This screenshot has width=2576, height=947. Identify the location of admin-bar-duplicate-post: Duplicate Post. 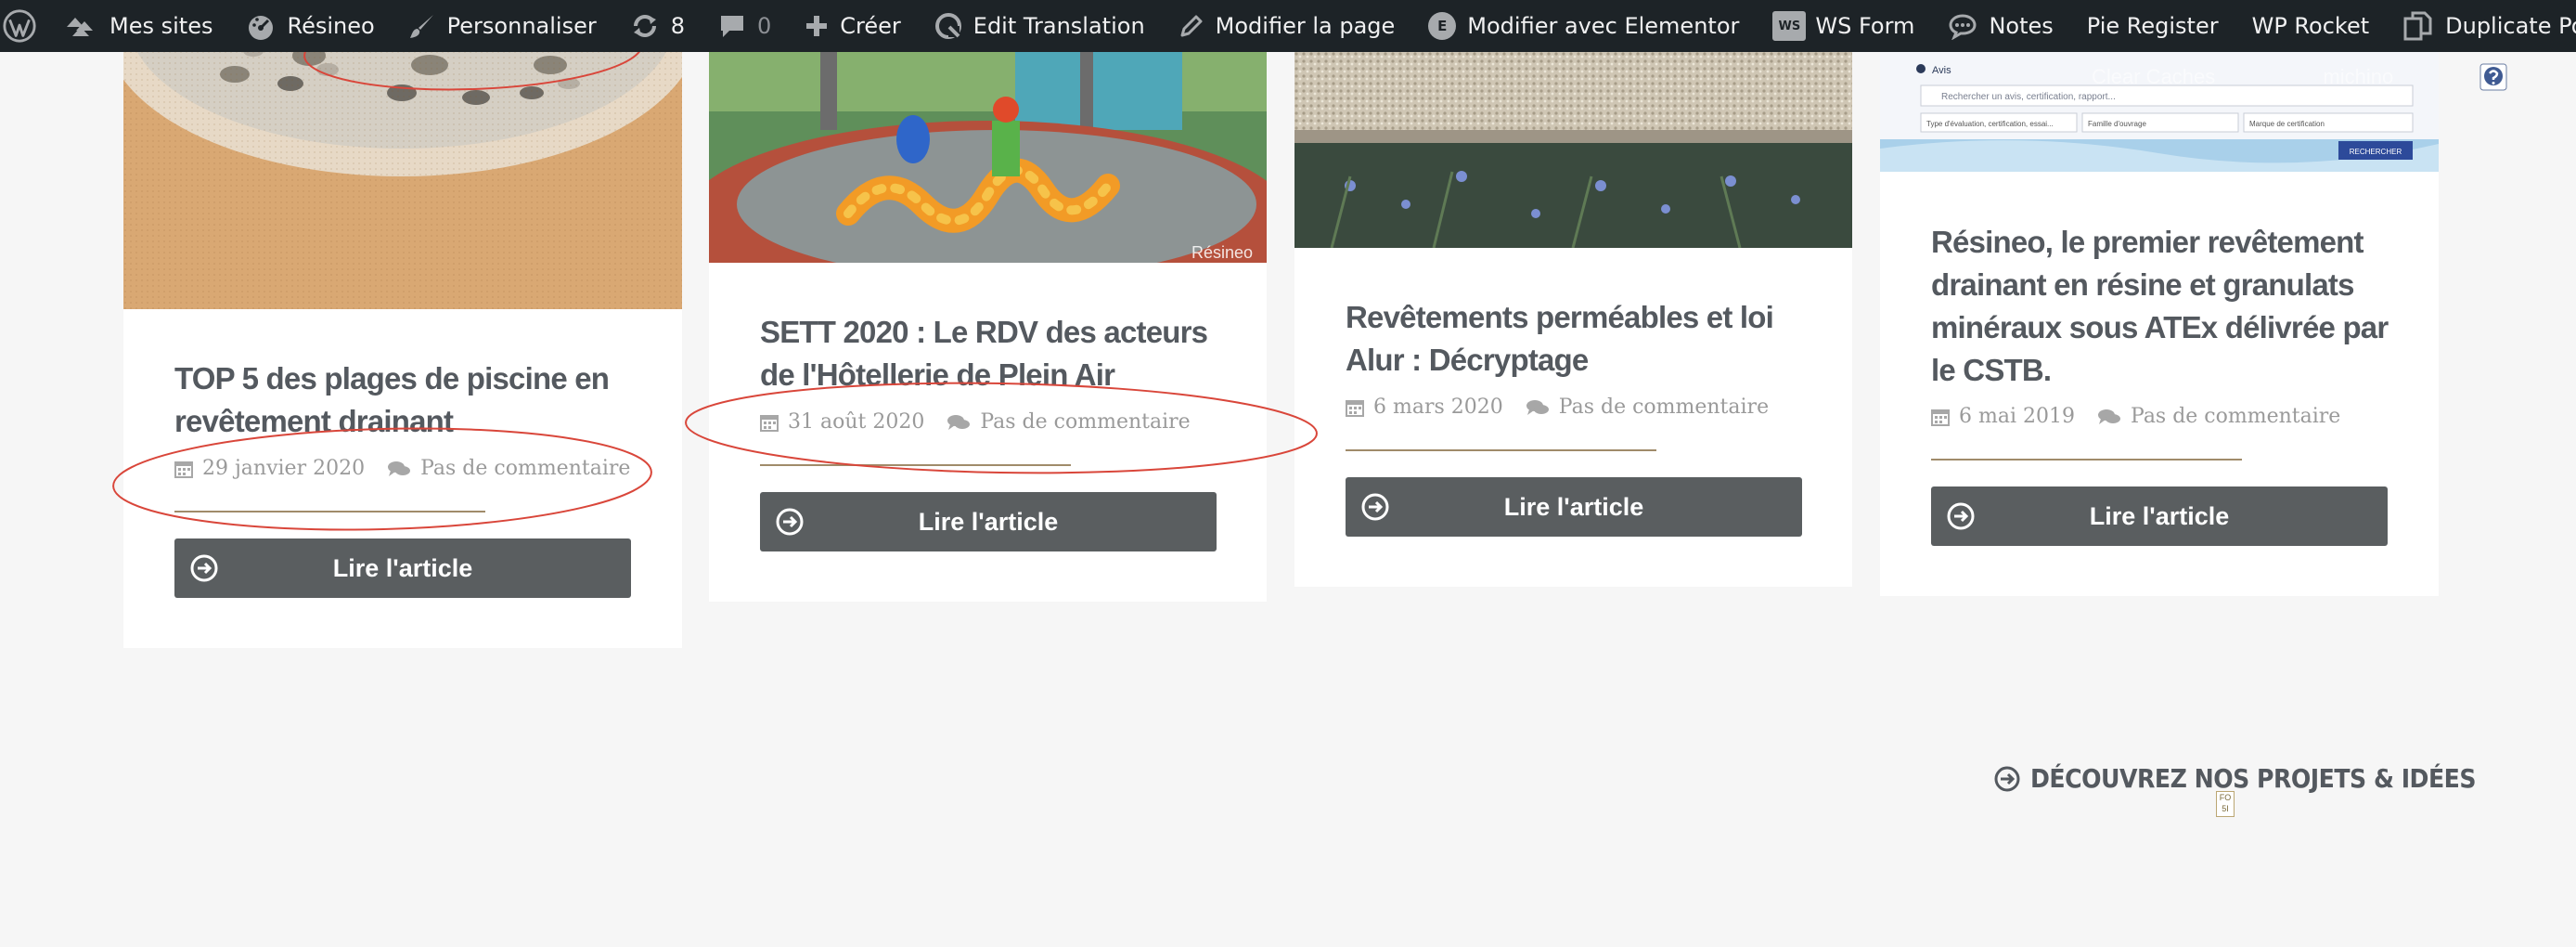
(2481, 26).